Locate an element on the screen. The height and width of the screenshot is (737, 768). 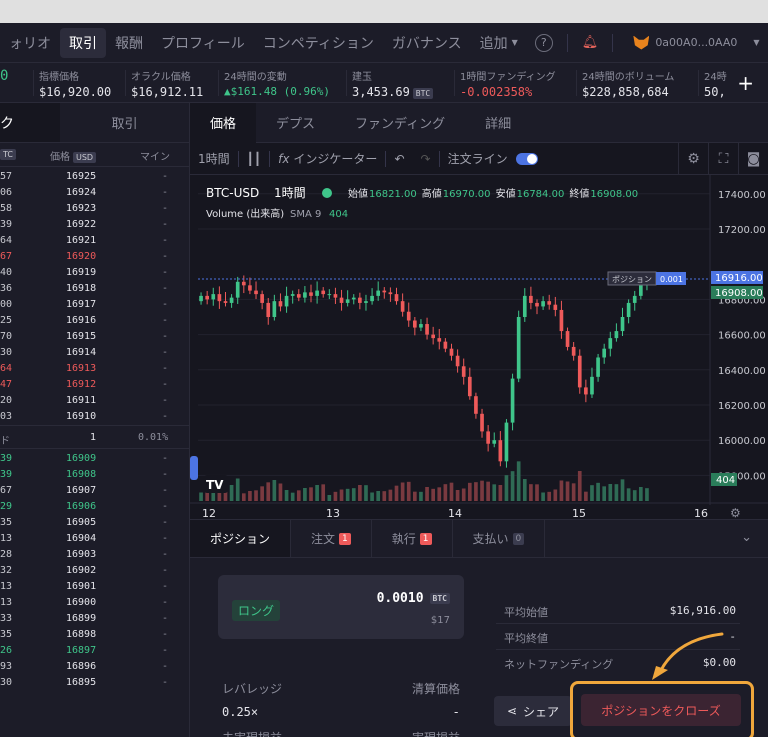
orderbook-row: 03 16910 - is located at coordinates (94, 417).